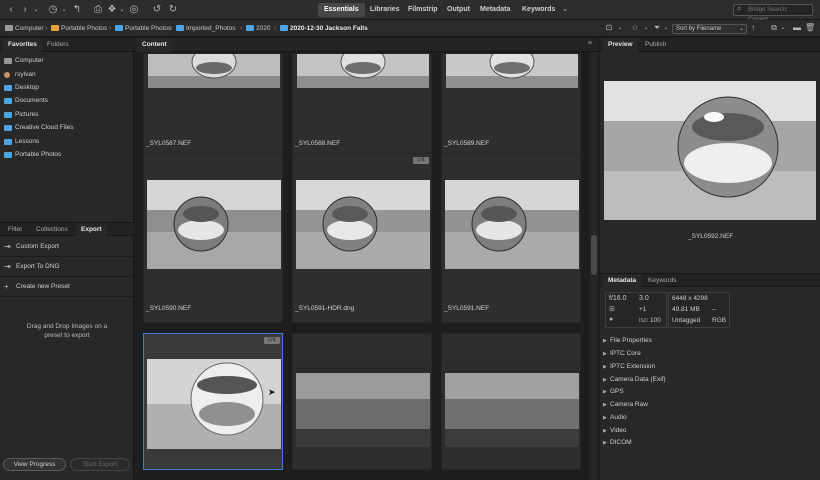 This screenshot has height=480, width=820. Describe the element at coordinates (6, 286) in the screenshot. I see `plus-icon: +` at that location.